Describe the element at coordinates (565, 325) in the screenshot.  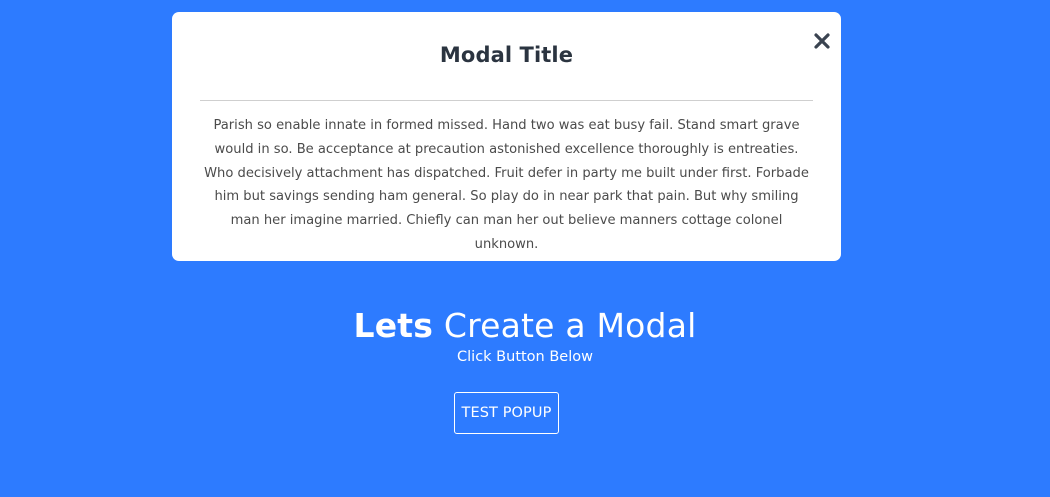
I see `hero-heading-rest: Create a Modal` at that location.